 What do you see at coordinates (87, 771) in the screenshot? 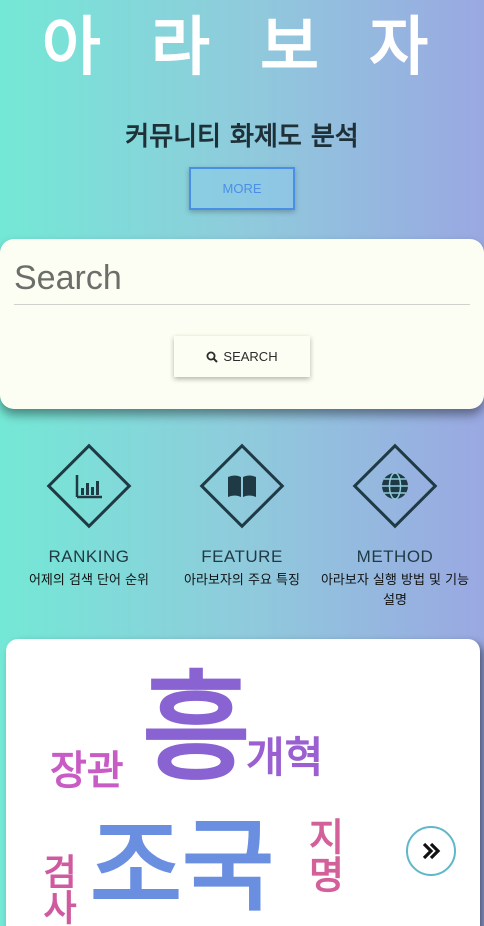
I see `cloud-word: 장관` at bounding box center [87, 771].